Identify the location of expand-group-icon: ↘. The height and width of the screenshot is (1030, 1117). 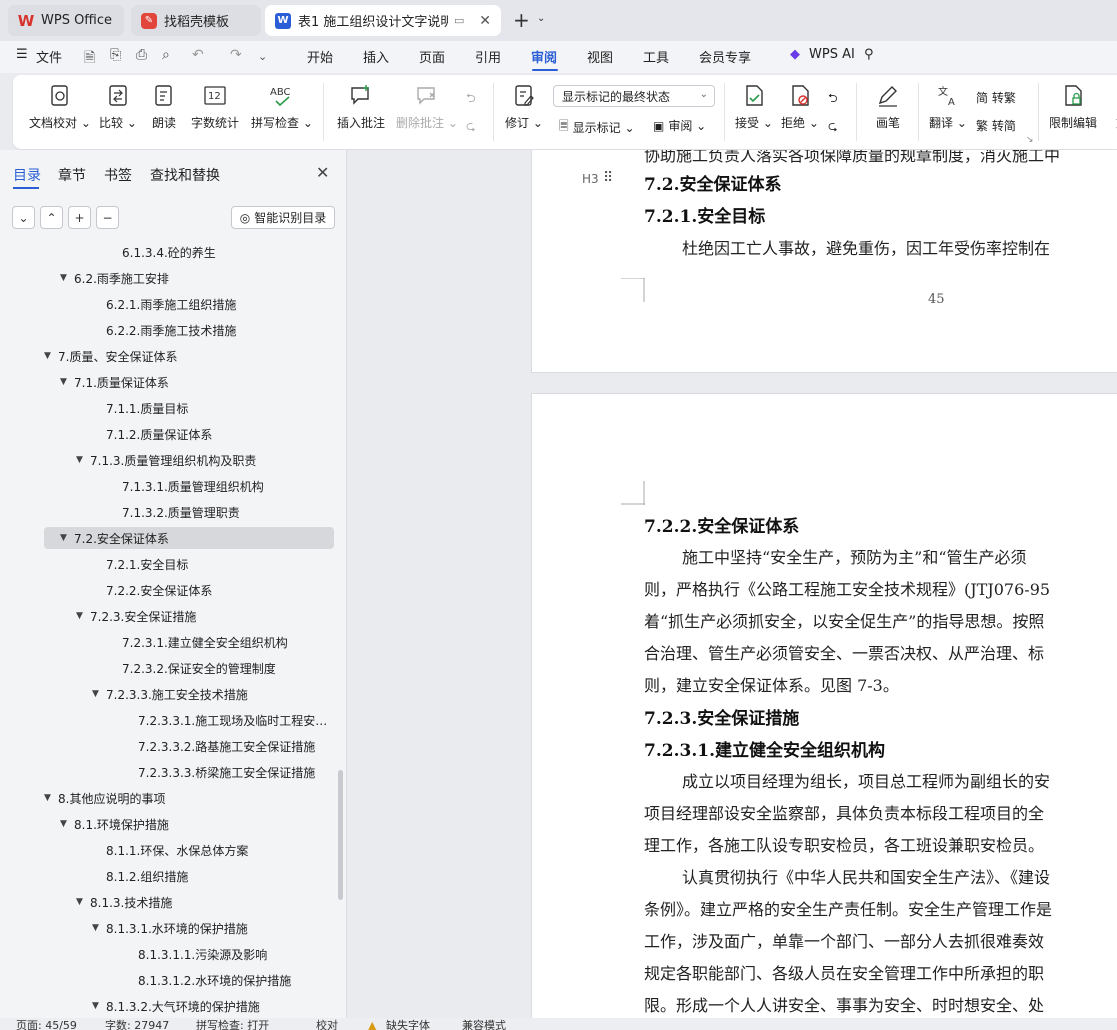
(1030, 140).